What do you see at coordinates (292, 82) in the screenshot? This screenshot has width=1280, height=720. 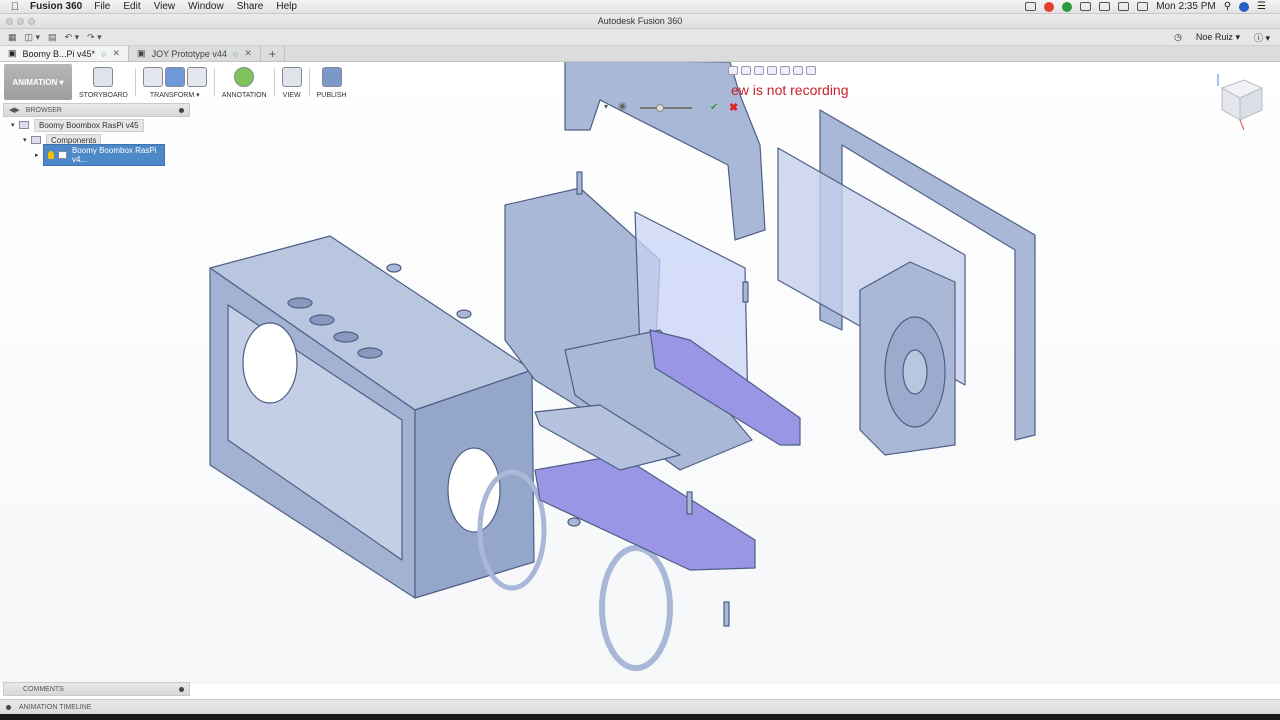 I see `view-button: VIEW` at bounding box center [292, 82].